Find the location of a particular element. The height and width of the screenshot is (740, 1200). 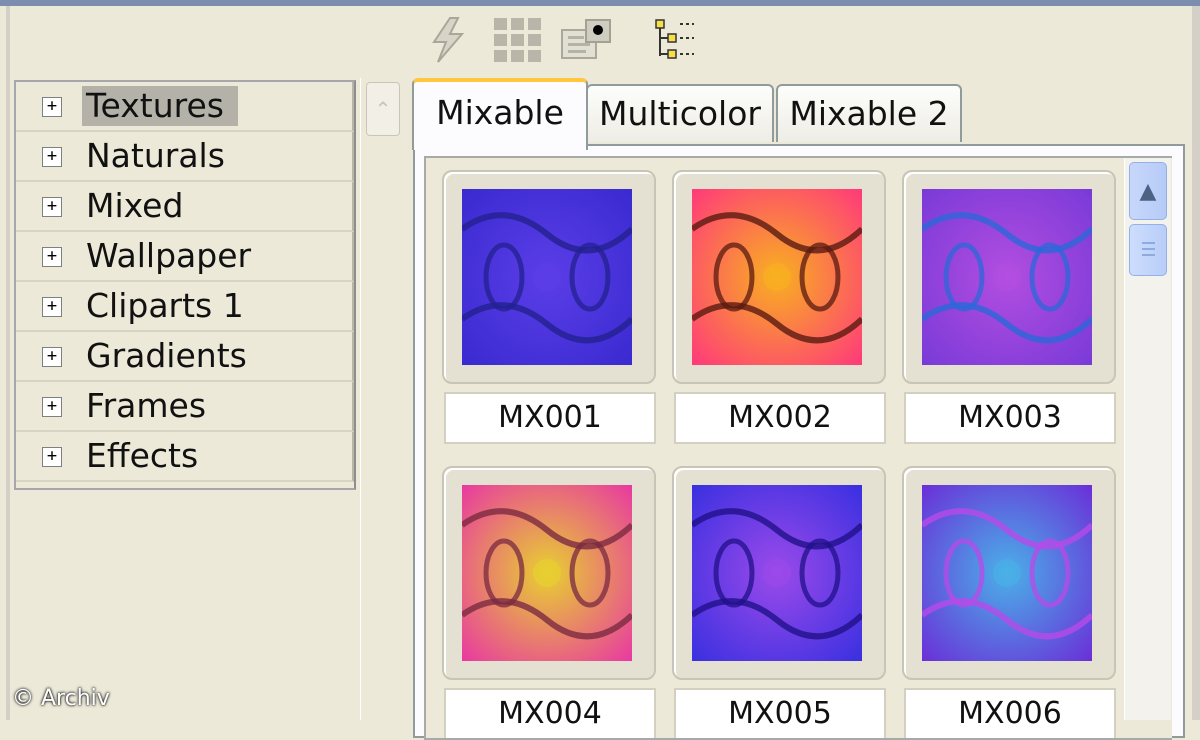

texture-label: MX005 is located at coordinates (780, 713).